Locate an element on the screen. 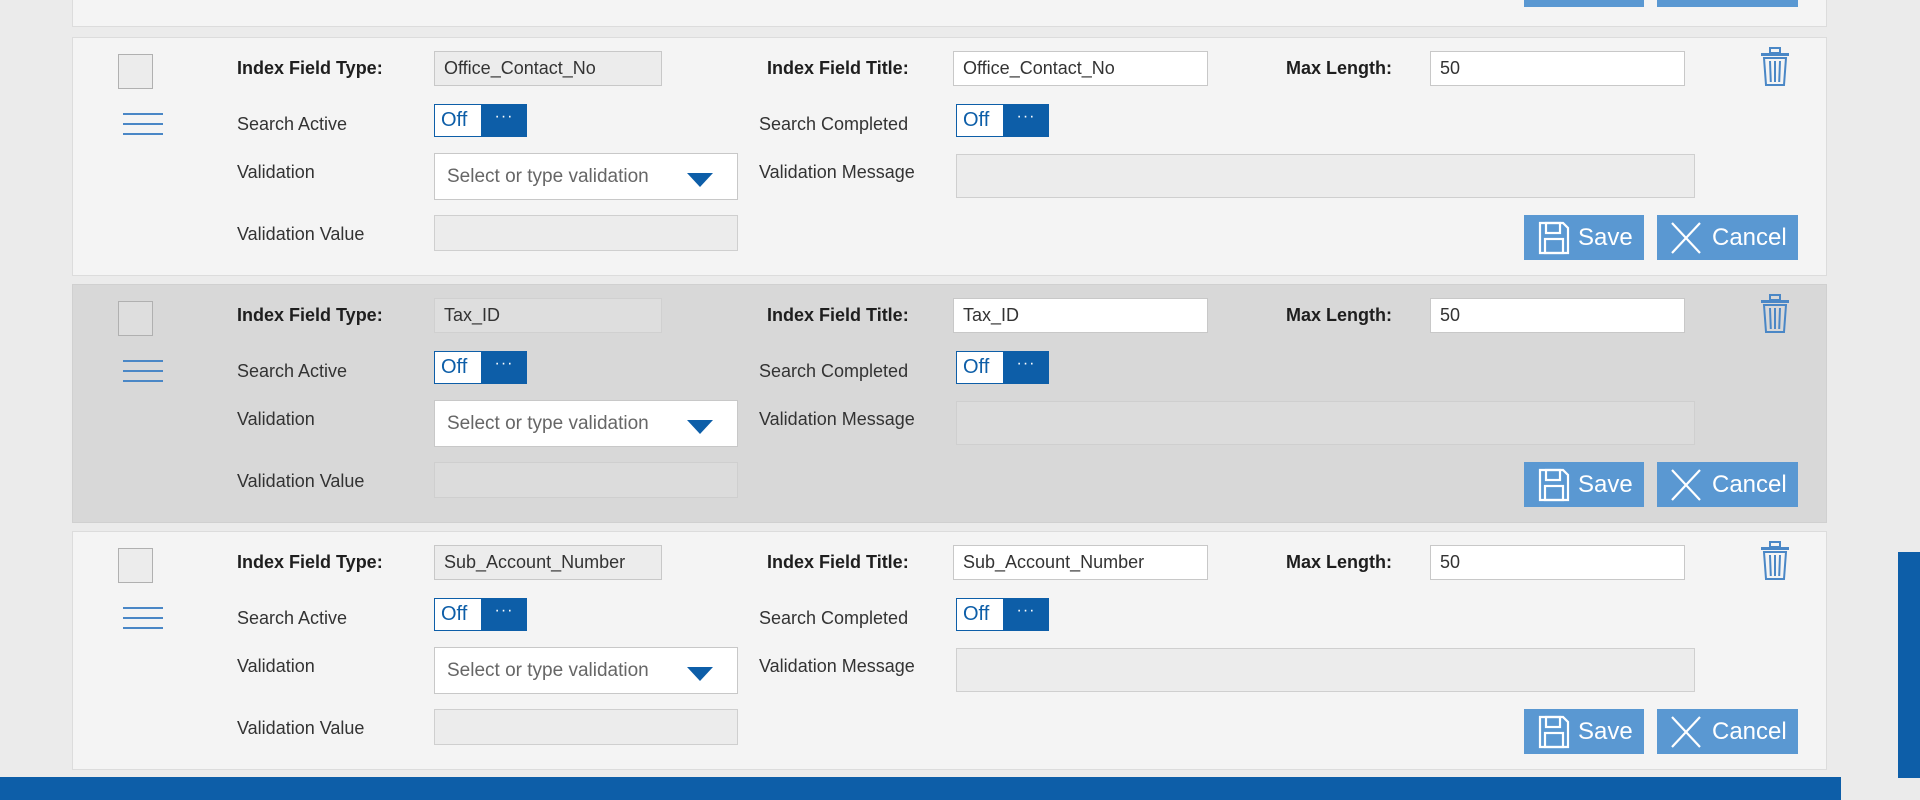  index-field-type-value: Tax_ID is located at coordinates (548, 315).